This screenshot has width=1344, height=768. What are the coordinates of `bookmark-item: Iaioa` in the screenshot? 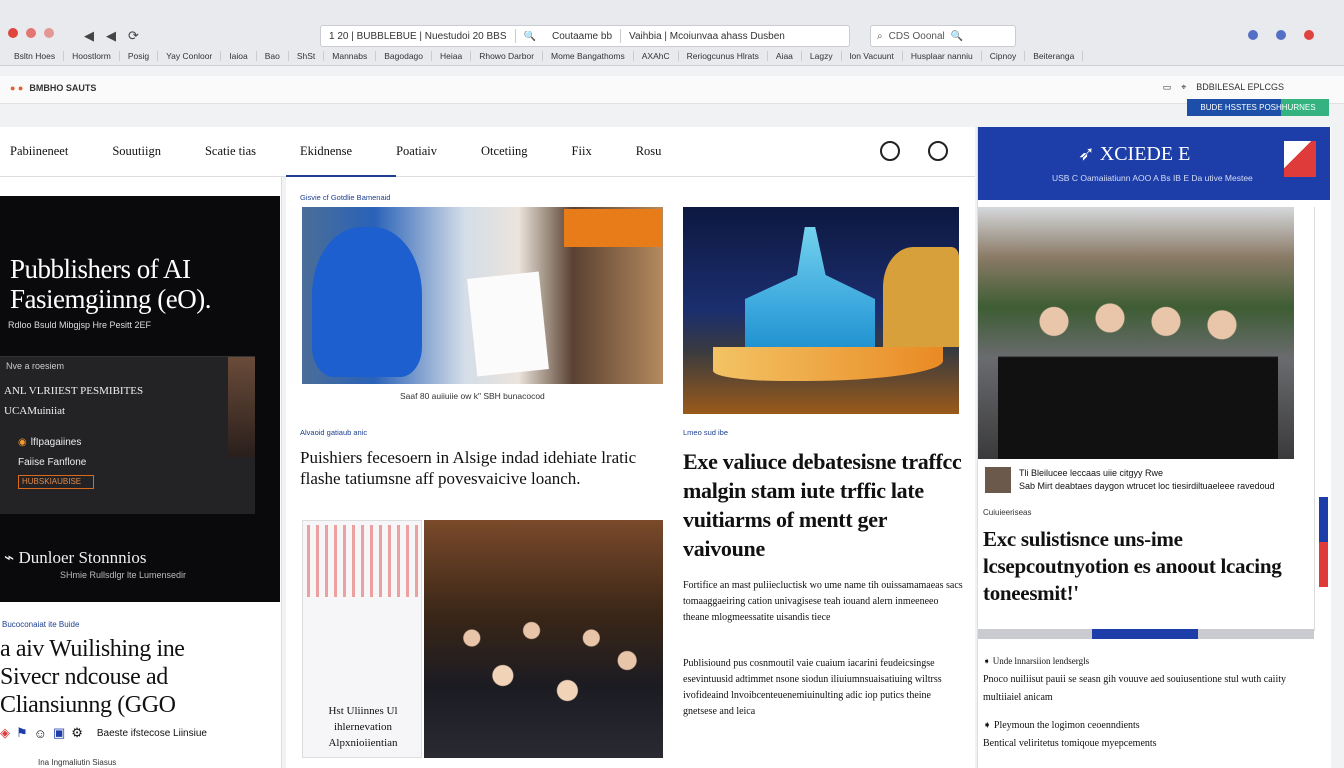 It's located at (239, 56).